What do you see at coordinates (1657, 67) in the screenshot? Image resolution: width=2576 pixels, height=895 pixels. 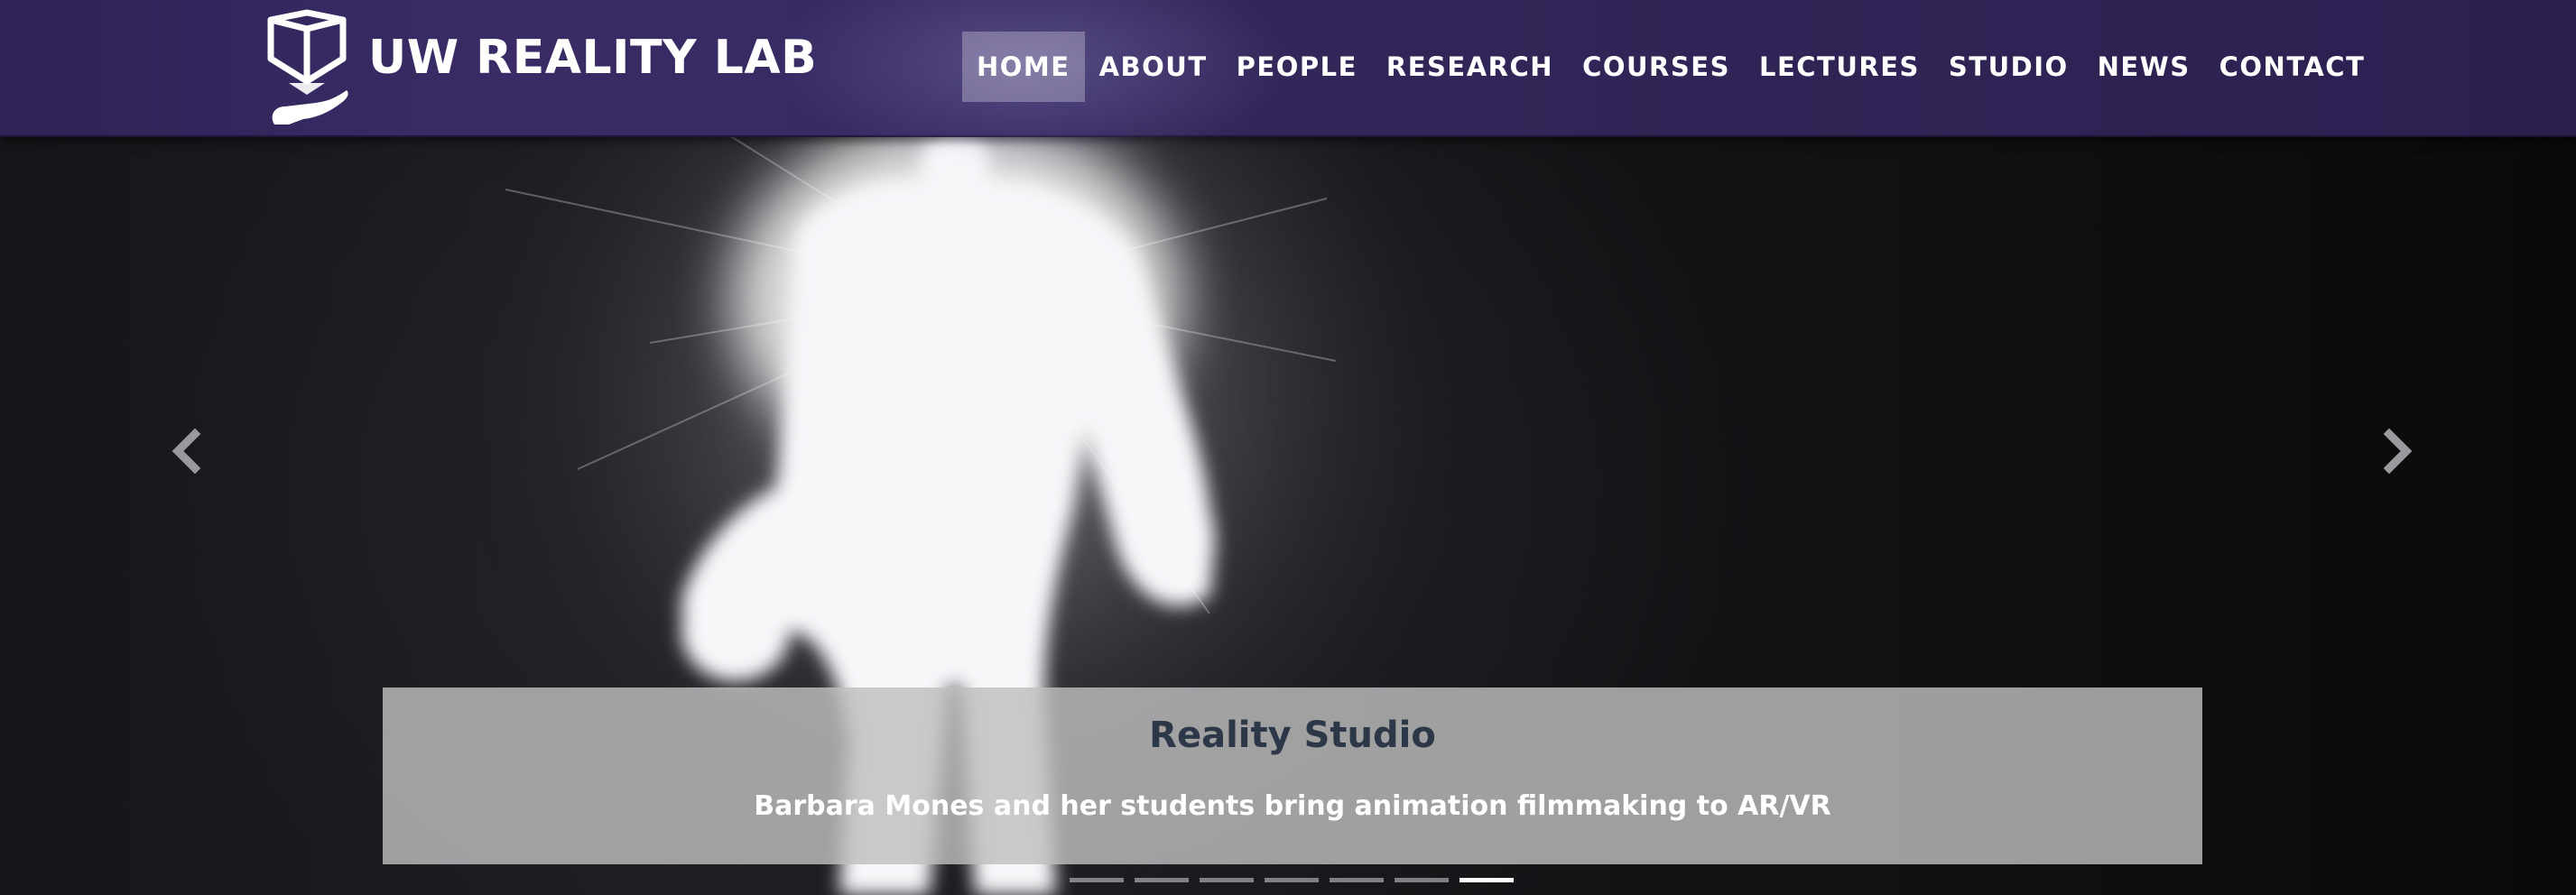 I see `nav-courses: COURSES` at bounding box center [1657, 67].